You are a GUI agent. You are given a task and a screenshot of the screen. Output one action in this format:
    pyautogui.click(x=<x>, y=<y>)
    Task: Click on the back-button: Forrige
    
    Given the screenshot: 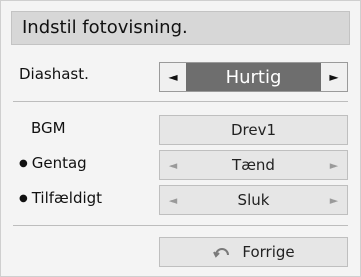 What is the action you would take?
    pyautogui.click(x=253, y=252)
    